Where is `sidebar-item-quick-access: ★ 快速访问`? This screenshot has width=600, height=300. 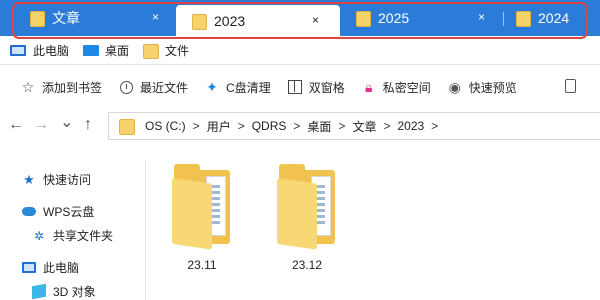
sidebar-item-quick-access: ★ 快速访问 is located at coordinates (56, 179).